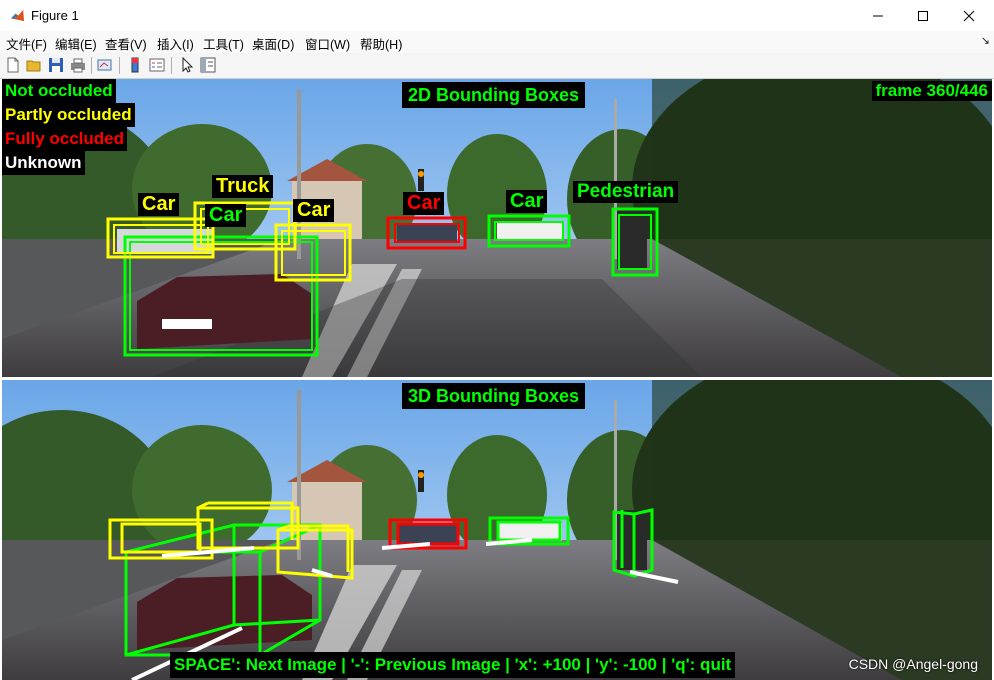 The height and width of the screenshot is (680, 994). What do you see at coordinates (327, 43) in the screenshot?
I see `menu-window: 窗口(W)` at bounding box center [327, 43].